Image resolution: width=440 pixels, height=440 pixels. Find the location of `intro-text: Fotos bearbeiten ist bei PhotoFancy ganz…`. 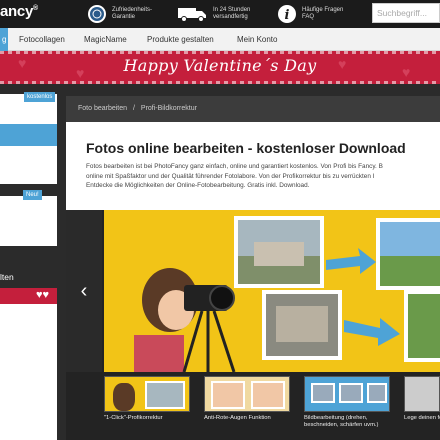

intro-text: Fotos bearbeiten ist bei PhotoFancy ganz… is located at coordinates (234, 176).